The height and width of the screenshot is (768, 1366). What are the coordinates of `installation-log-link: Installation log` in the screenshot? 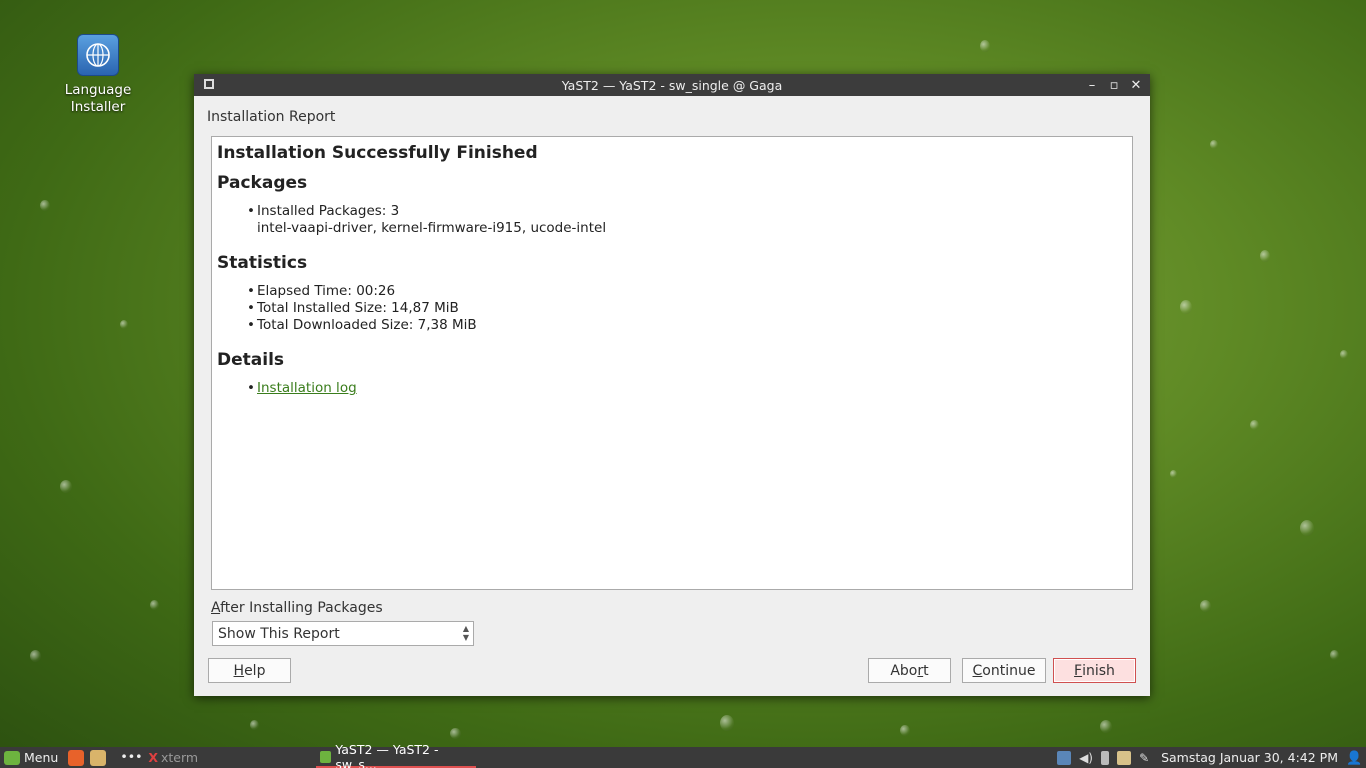 It's located at (307, 388).